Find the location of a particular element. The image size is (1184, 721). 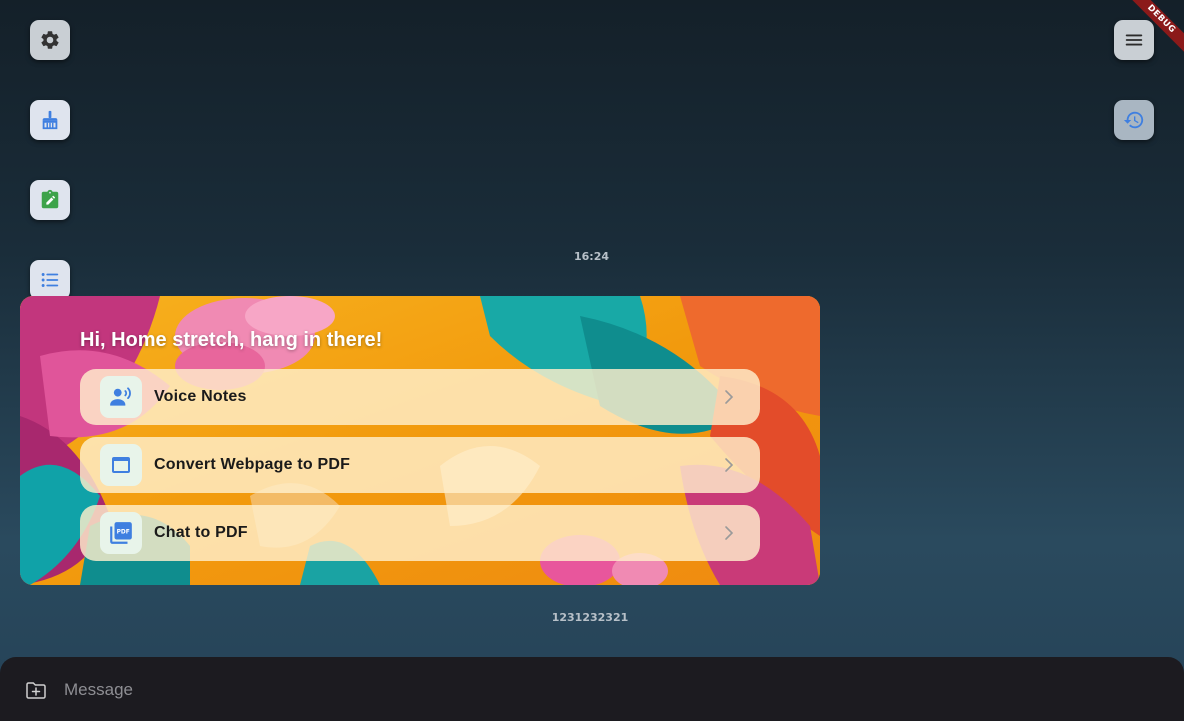

web-window-icon is located at coordinates (121, 465).